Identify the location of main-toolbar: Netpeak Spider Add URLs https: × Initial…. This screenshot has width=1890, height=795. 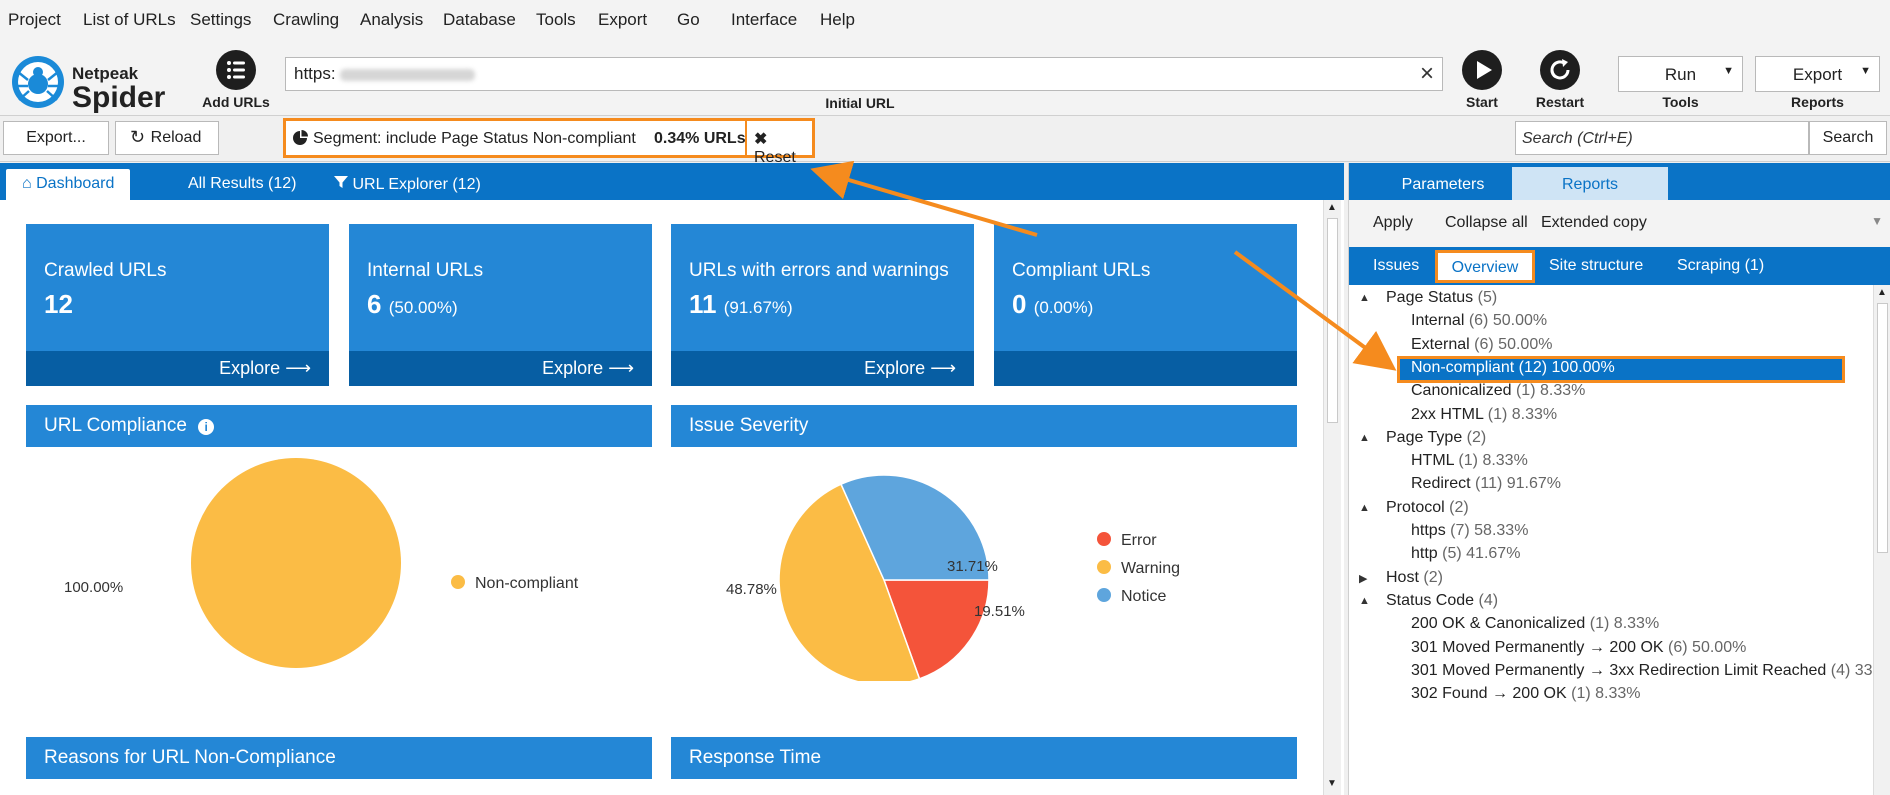
(945, 78).